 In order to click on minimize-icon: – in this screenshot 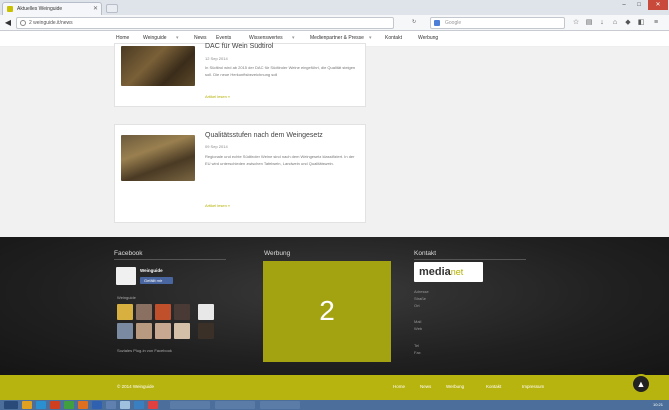, I will do `click(624, 5)`.